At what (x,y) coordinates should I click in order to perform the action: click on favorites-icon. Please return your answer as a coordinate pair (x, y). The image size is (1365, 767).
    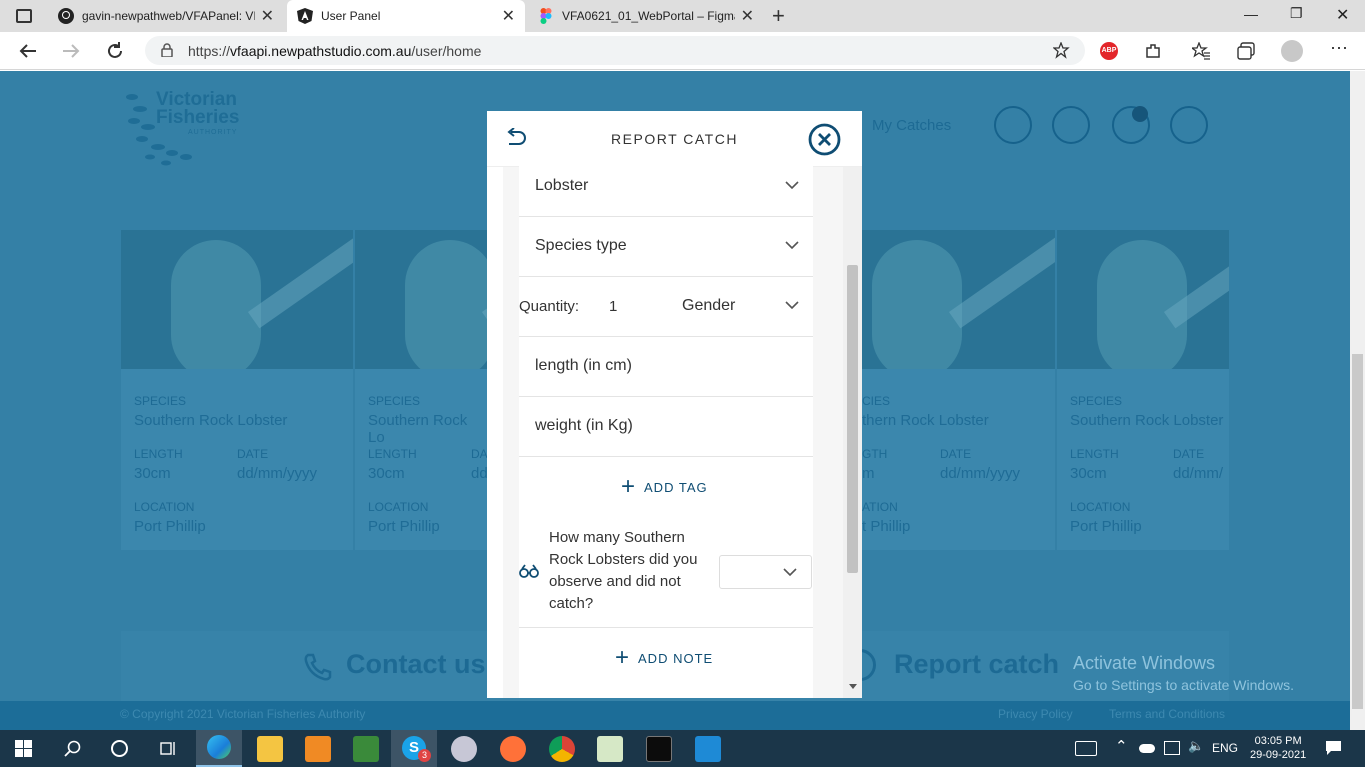
    Looking at the image, I should click on (1201, 51).